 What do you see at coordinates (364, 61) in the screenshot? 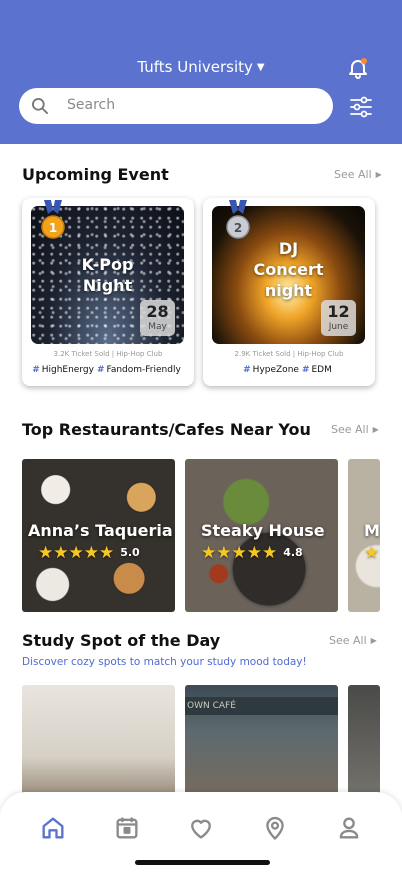
I see `notification-dot` at bounding box center [364, 61].